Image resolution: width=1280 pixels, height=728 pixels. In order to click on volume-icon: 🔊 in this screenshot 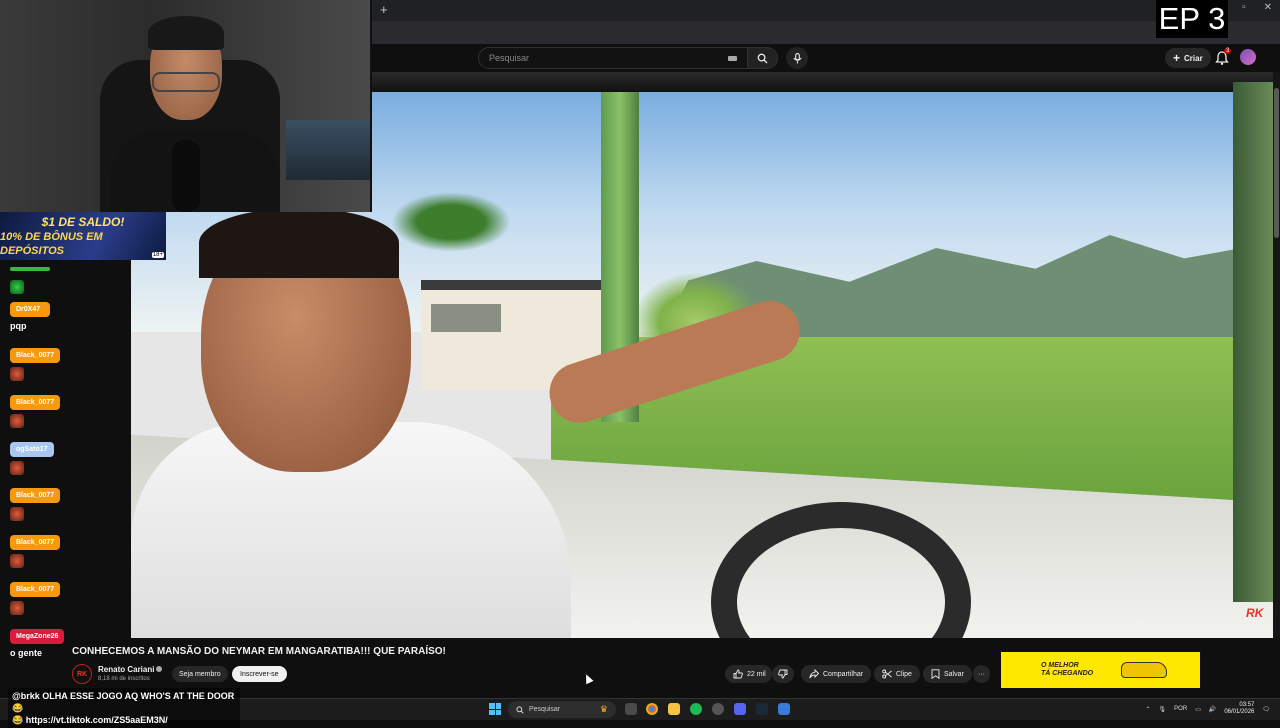, I will do `click(1212, 709)`.